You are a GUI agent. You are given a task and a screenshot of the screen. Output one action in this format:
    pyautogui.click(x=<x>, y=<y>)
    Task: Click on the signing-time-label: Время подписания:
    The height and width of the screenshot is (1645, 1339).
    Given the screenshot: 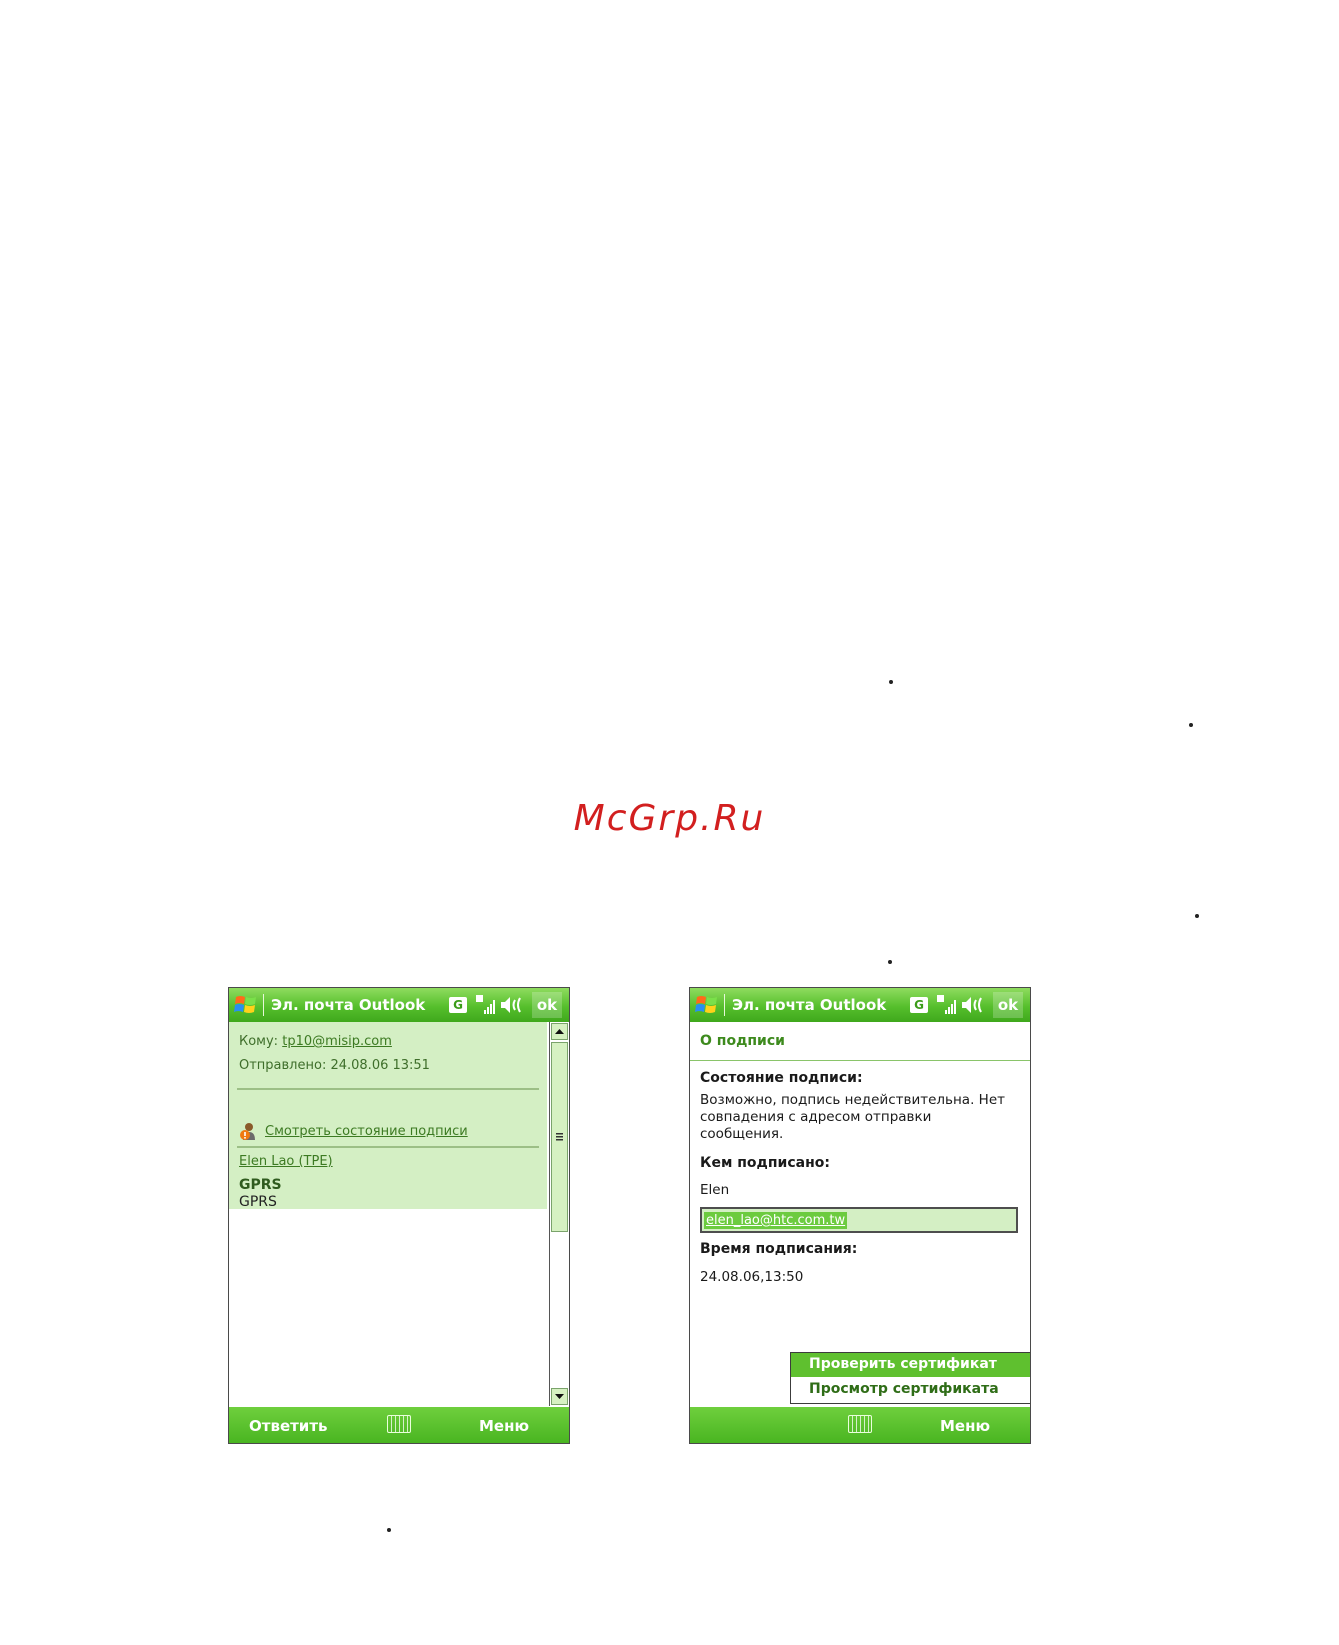 What is the action you would take?
    pyautogui.click(x=779, y=1249)
    